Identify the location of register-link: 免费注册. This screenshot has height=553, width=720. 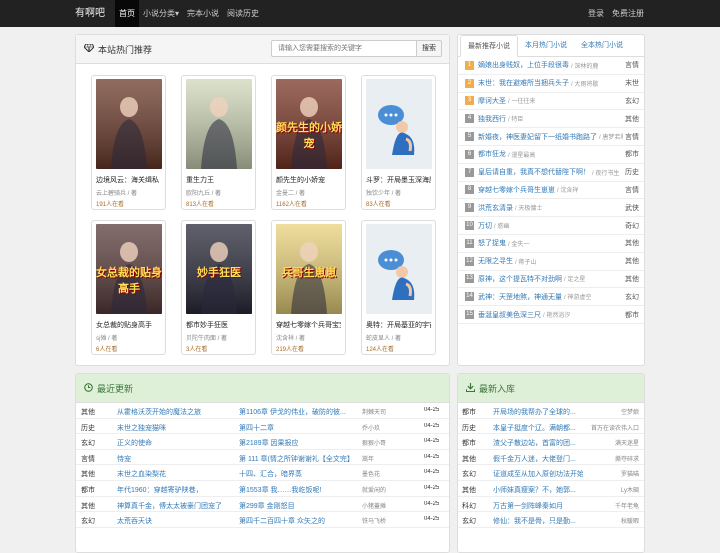
(628, 13).